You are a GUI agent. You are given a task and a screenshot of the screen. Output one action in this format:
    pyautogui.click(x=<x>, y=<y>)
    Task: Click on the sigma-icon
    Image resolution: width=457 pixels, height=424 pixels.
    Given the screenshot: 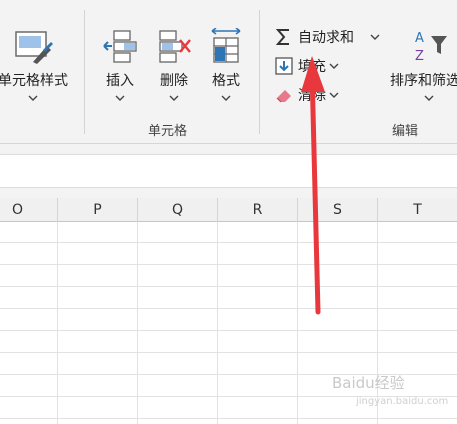 What is the action you would take?
    pyautogui.click(x=282, y=37)
    